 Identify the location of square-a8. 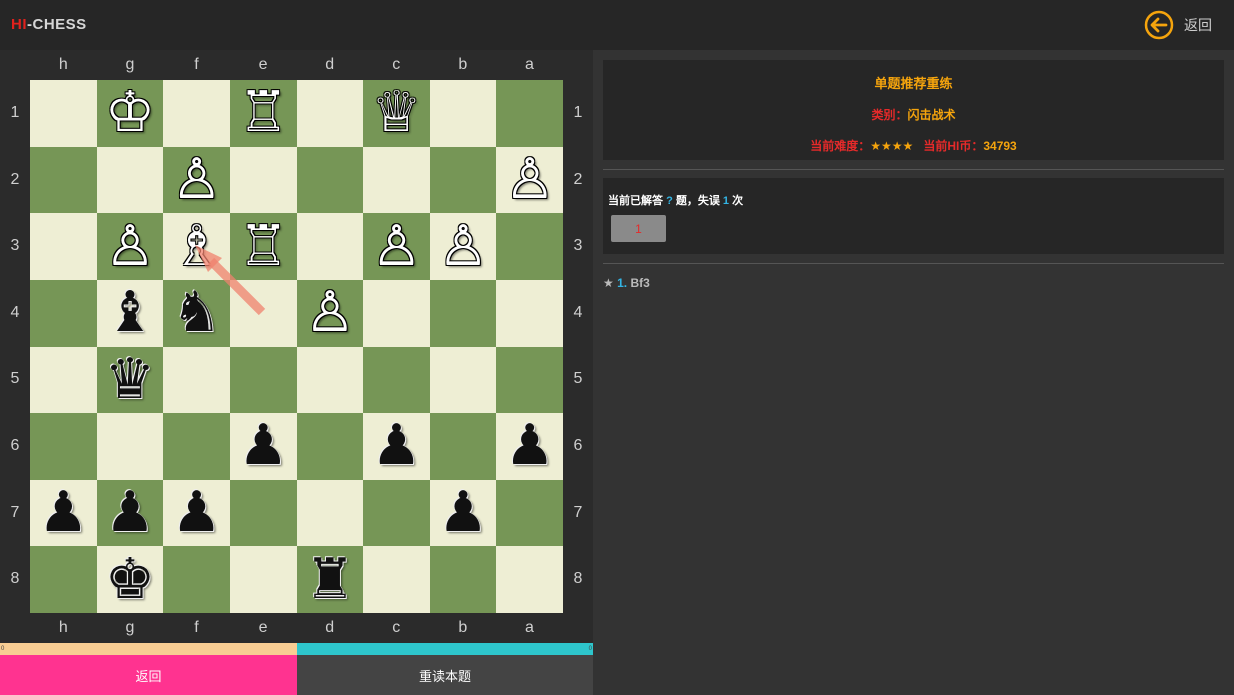
(529, 579).